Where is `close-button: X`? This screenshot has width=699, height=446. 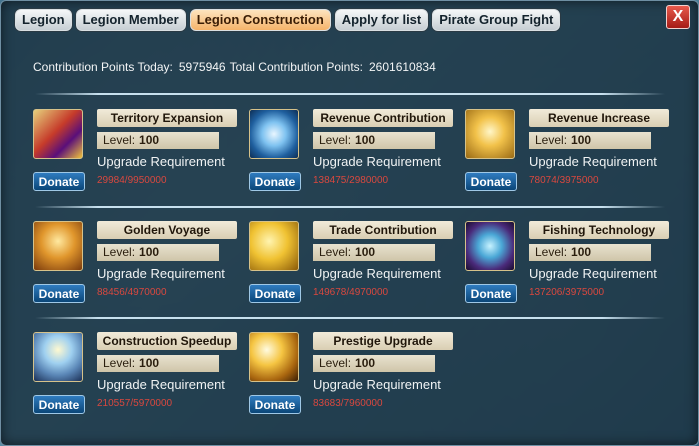 close-button: X is located at coordinates (678, 17).